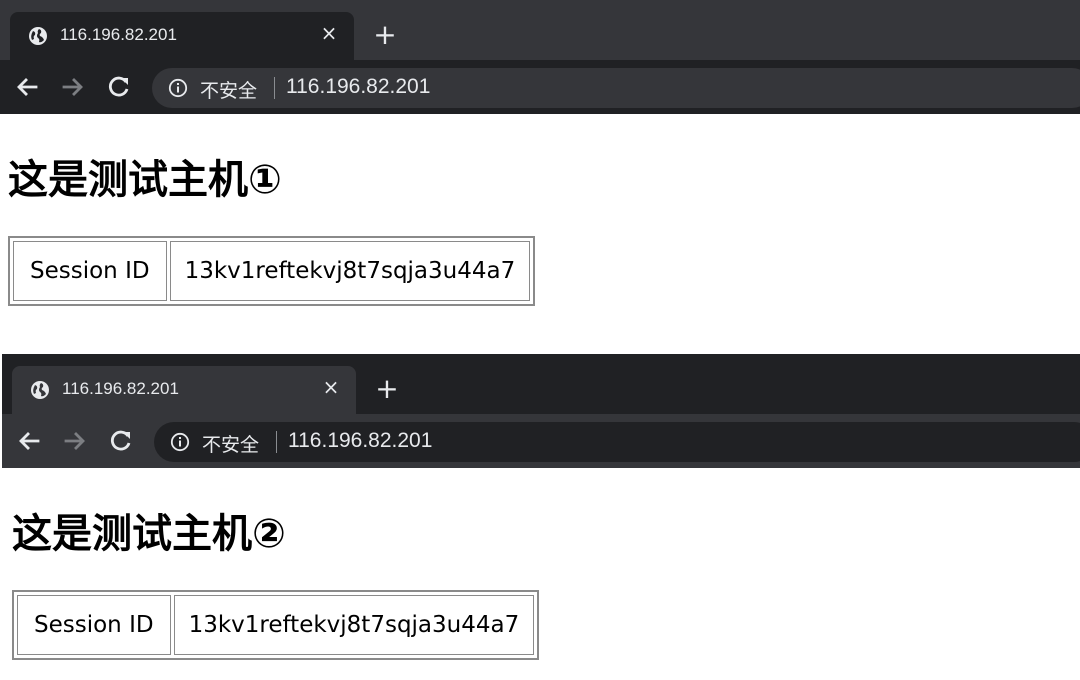  What do you see at coordinates (149, 534) in the screenshot?
I see `page-title: 这是测试主机②` at bounding box center [149, 534].